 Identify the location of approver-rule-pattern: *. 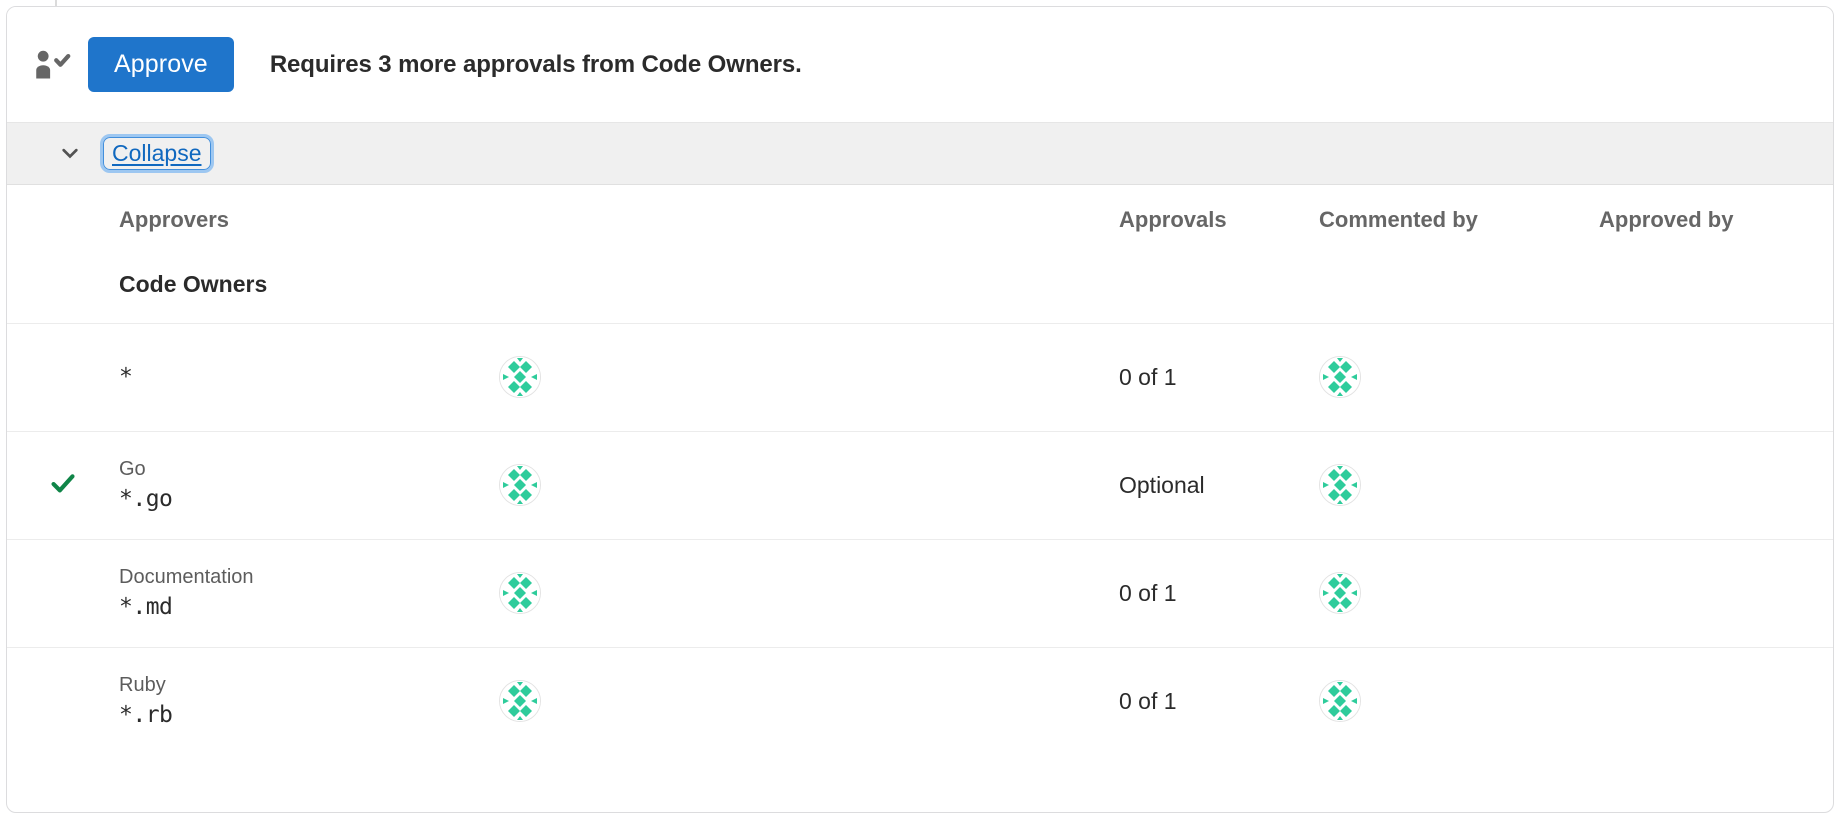
(126, 377).